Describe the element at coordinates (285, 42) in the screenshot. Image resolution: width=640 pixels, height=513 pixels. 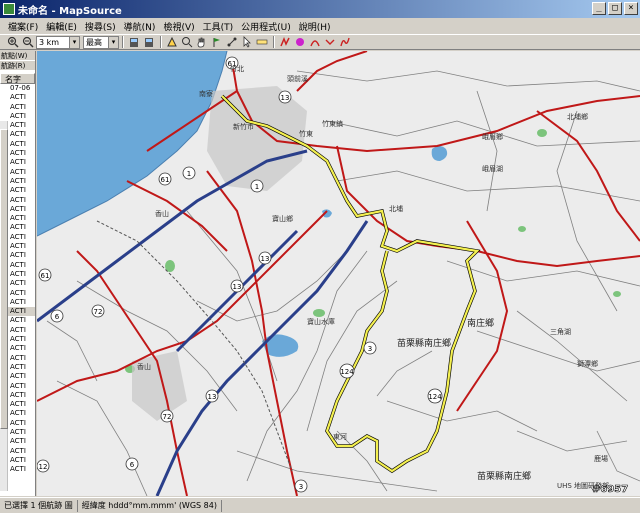
I see `track-tool-icon` at that location.